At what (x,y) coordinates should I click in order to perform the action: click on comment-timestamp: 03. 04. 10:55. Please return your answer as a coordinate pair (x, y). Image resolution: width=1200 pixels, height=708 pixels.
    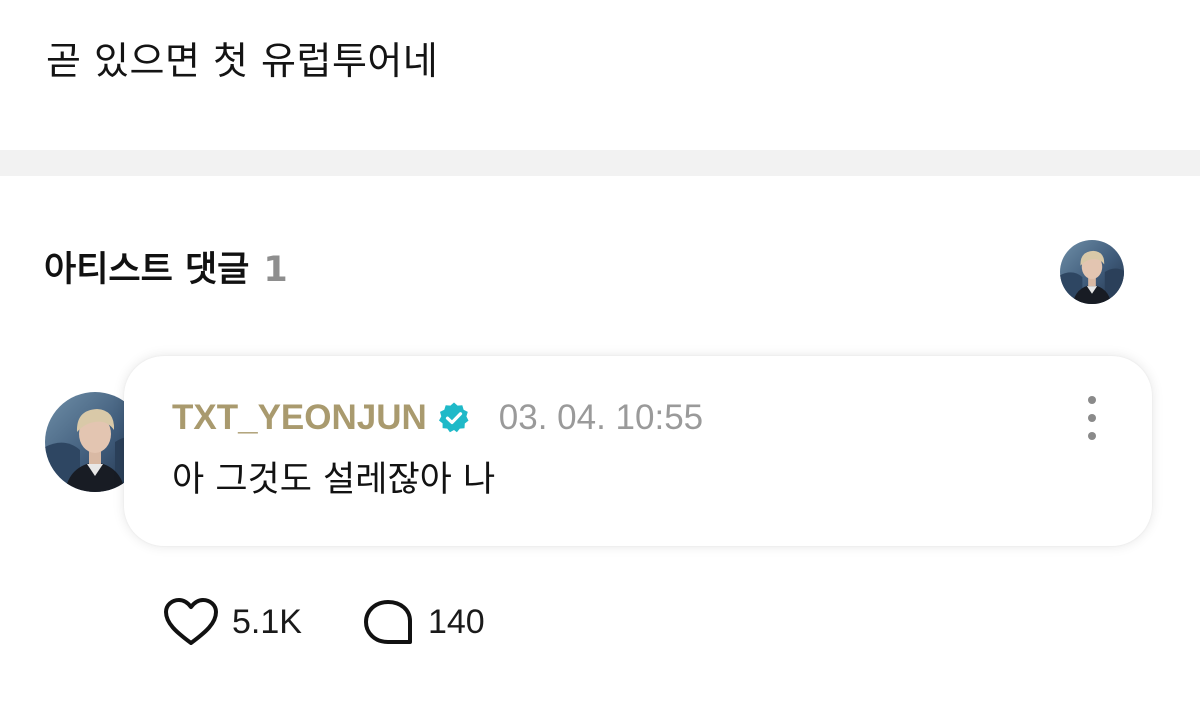
    Looking at the image, I should click on (601, 417).